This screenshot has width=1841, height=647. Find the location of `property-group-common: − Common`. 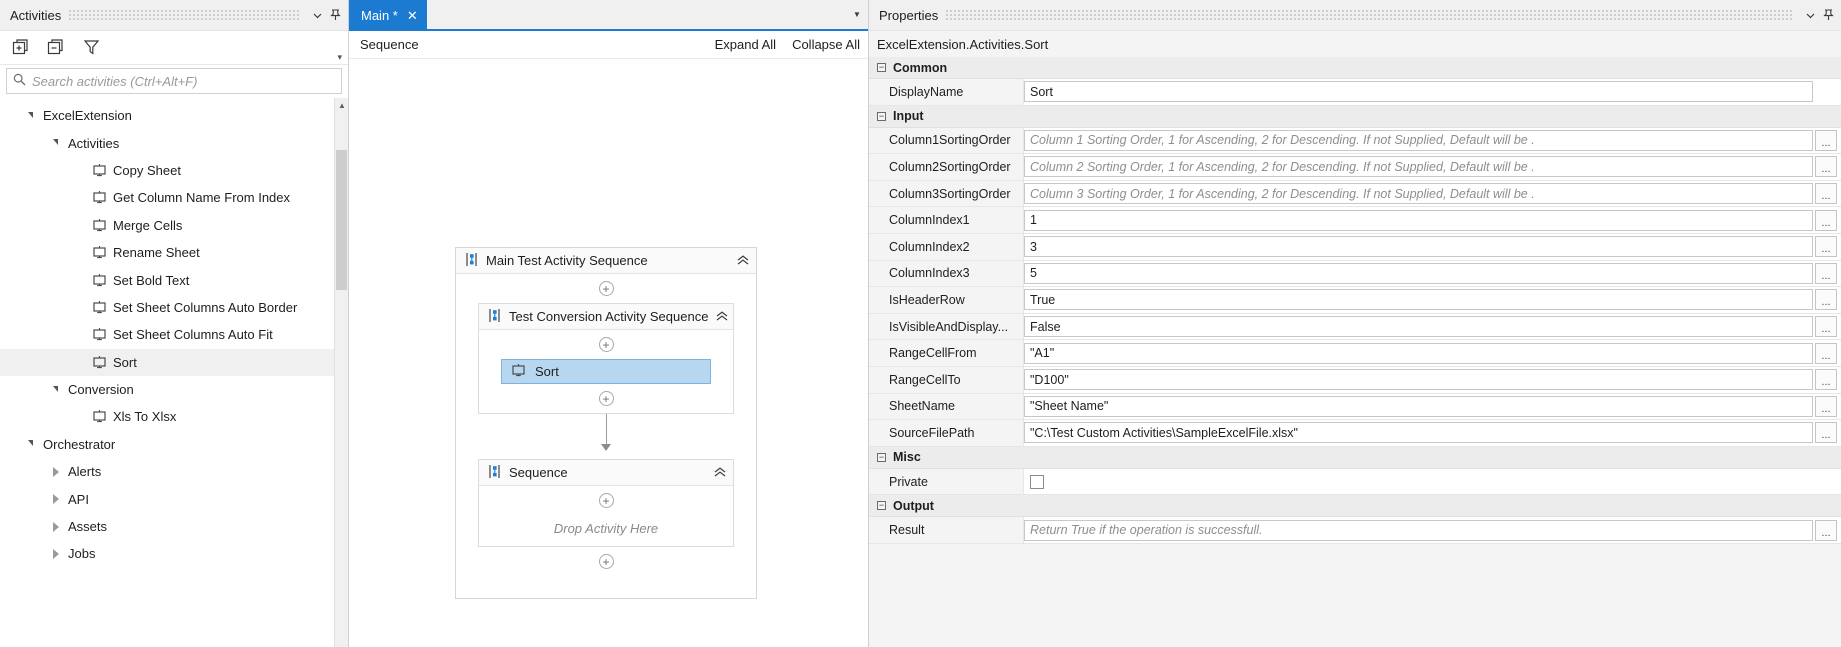

property-group-common: − Common is located at coordinates (1355, 68).